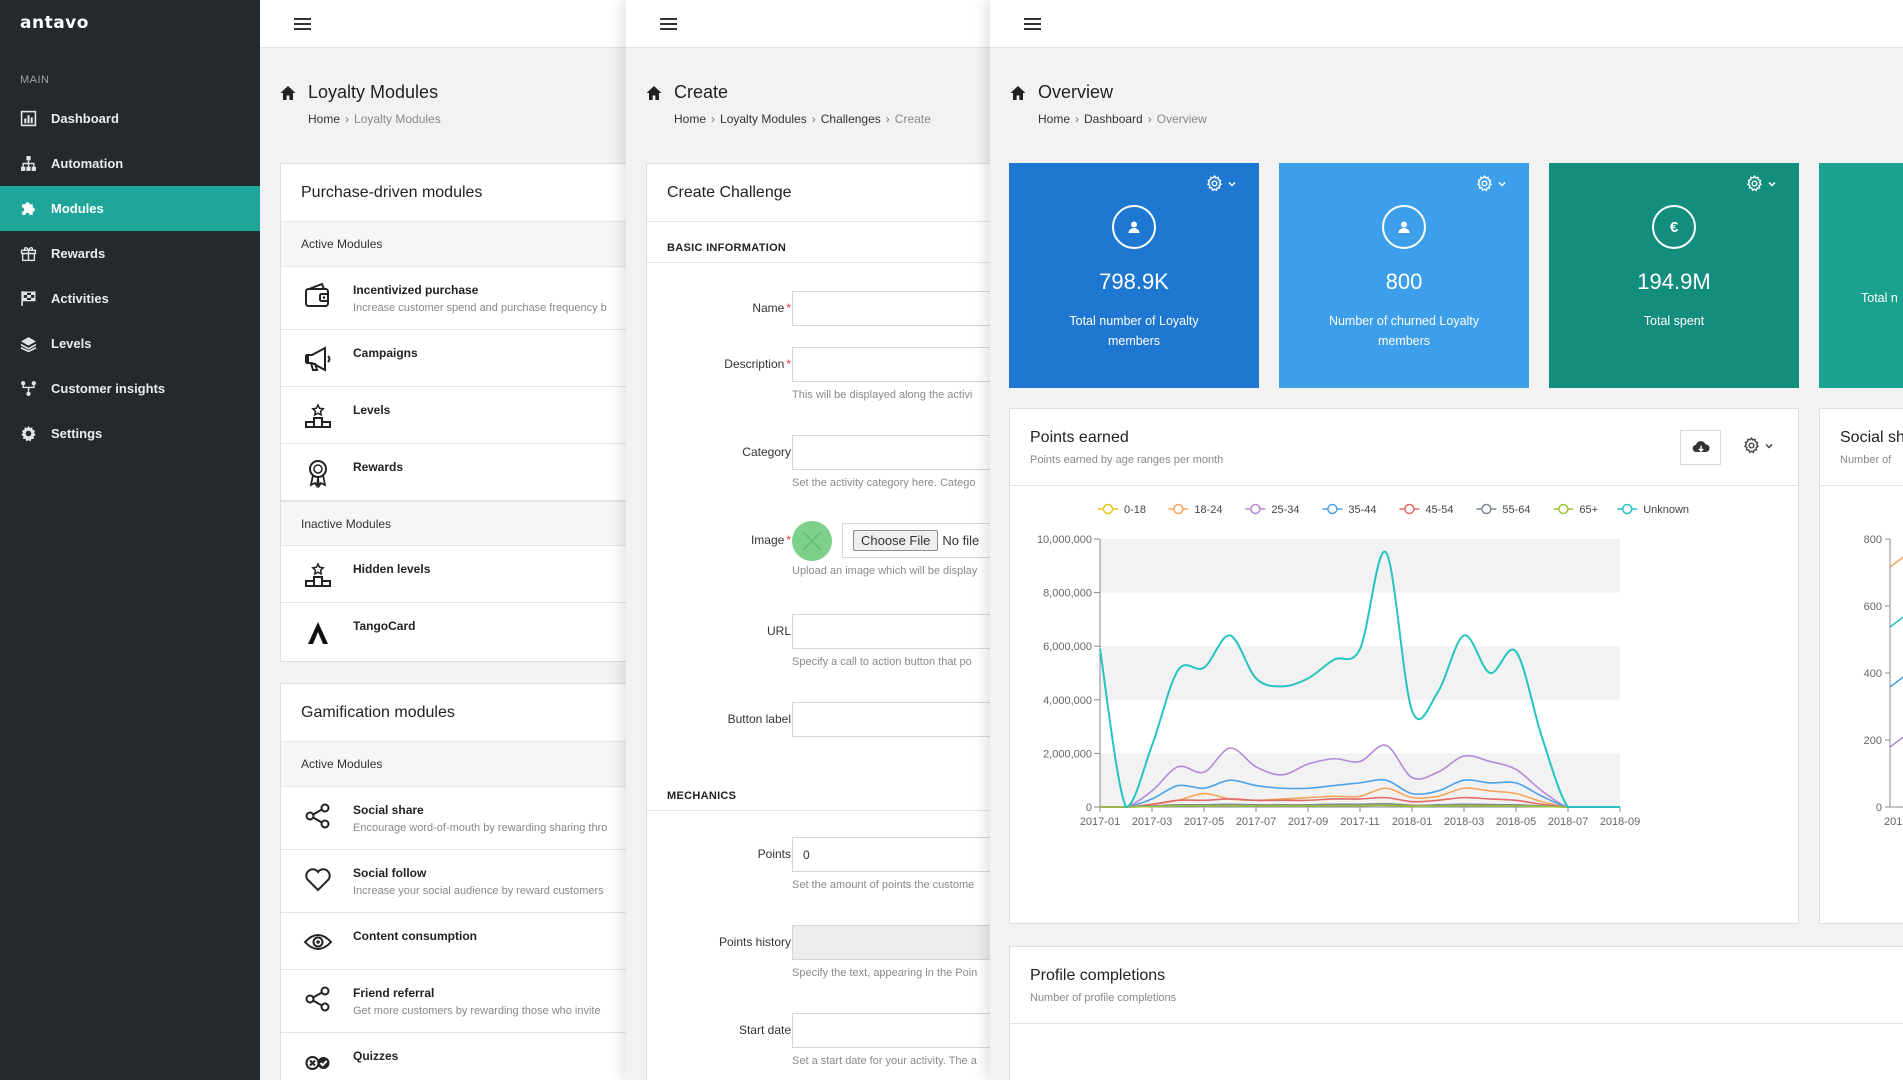 The image size is (1903, 1080). I want to click on card-subtitle: Number of profile completions, so click(1103, 998).